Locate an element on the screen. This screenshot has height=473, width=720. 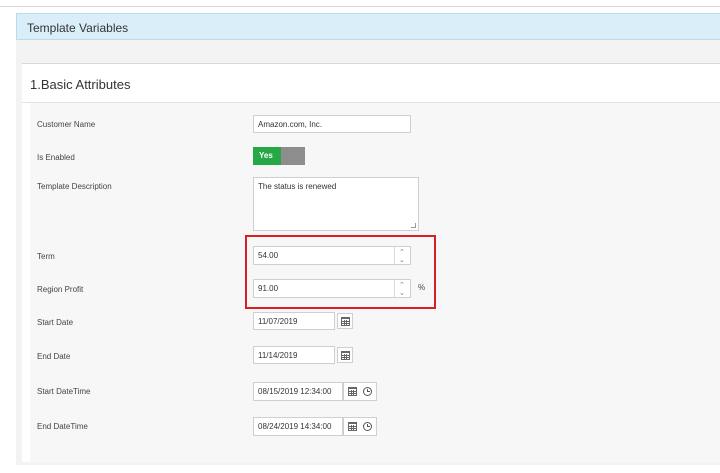
header-title: Template Variables is located at coordinates (78, 28).